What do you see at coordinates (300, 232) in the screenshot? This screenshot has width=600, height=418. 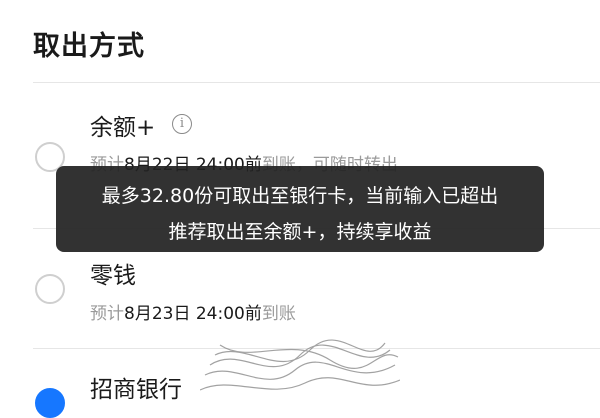 I see `tooltip-line-2: 推荐取出至余额+，持续享收益` at bounding box center [300, 232].